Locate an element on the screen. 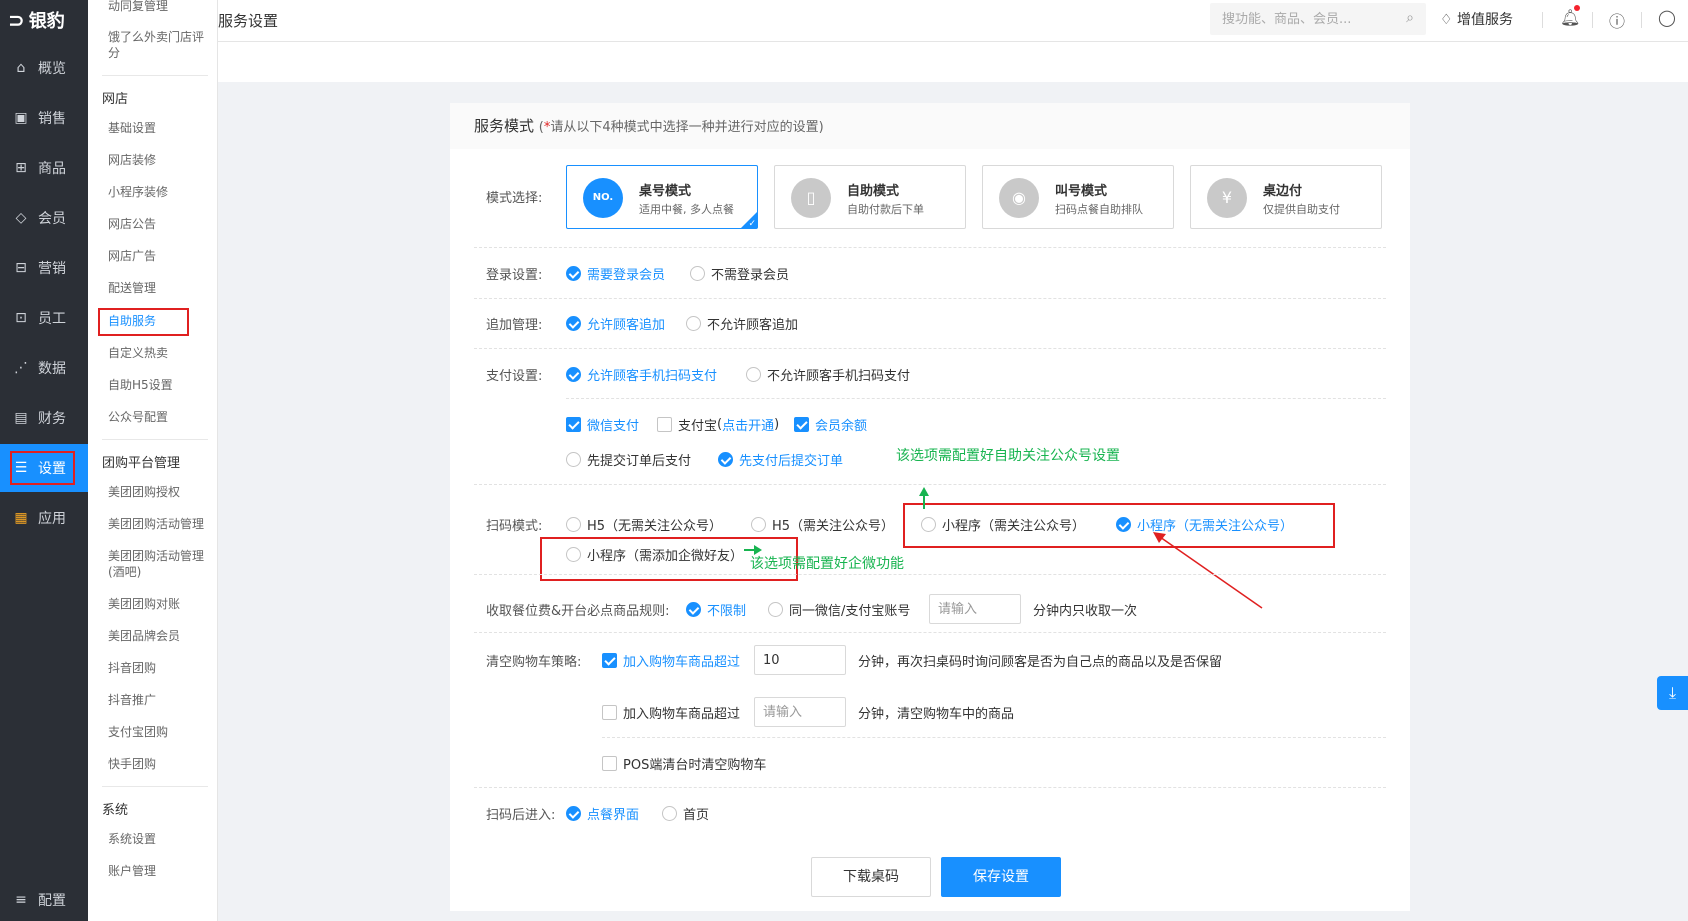  append-deny-radio: 不允许顾客追加 is located at coordinates (742, 323).